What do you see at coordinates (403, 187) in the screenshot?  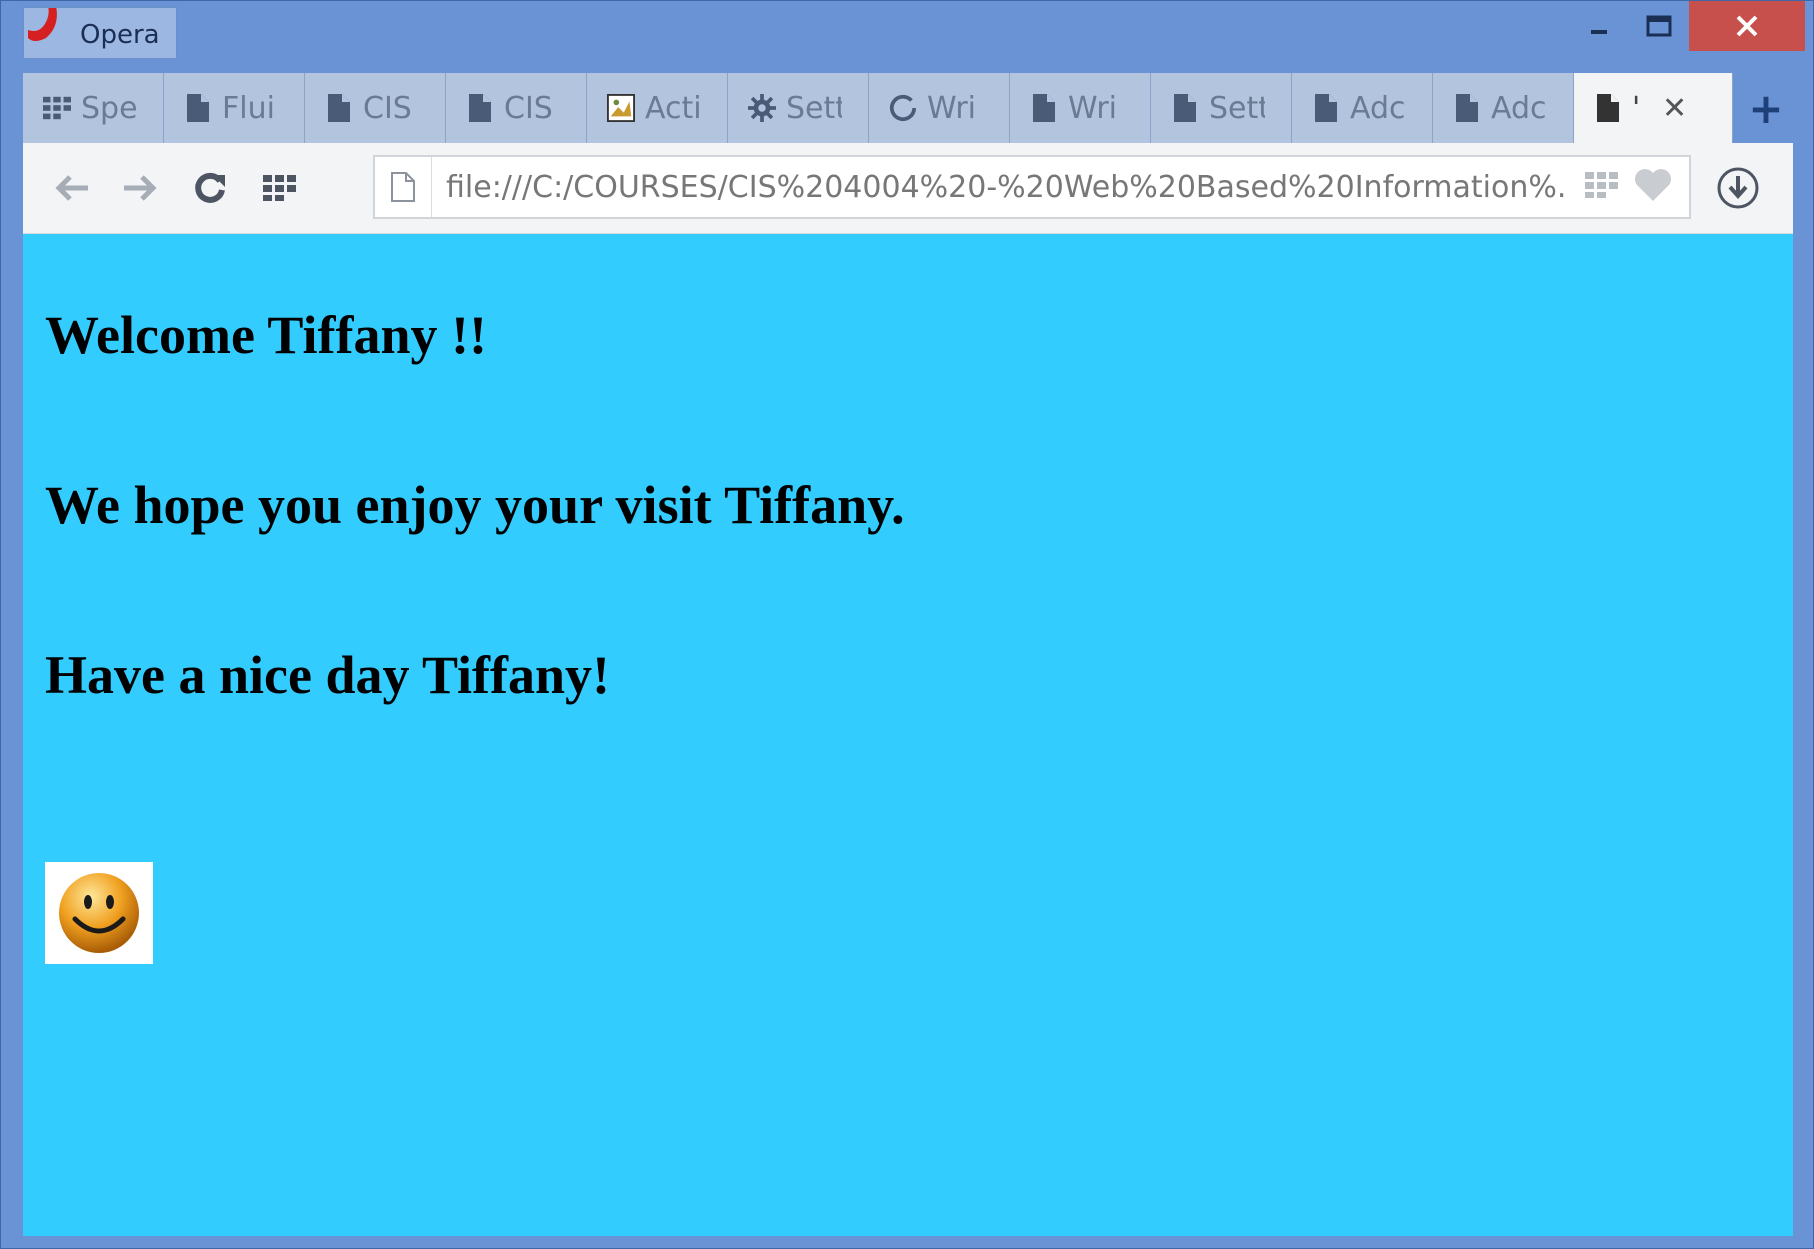 I see `page-info-icon` at bounding box center [403, 187].